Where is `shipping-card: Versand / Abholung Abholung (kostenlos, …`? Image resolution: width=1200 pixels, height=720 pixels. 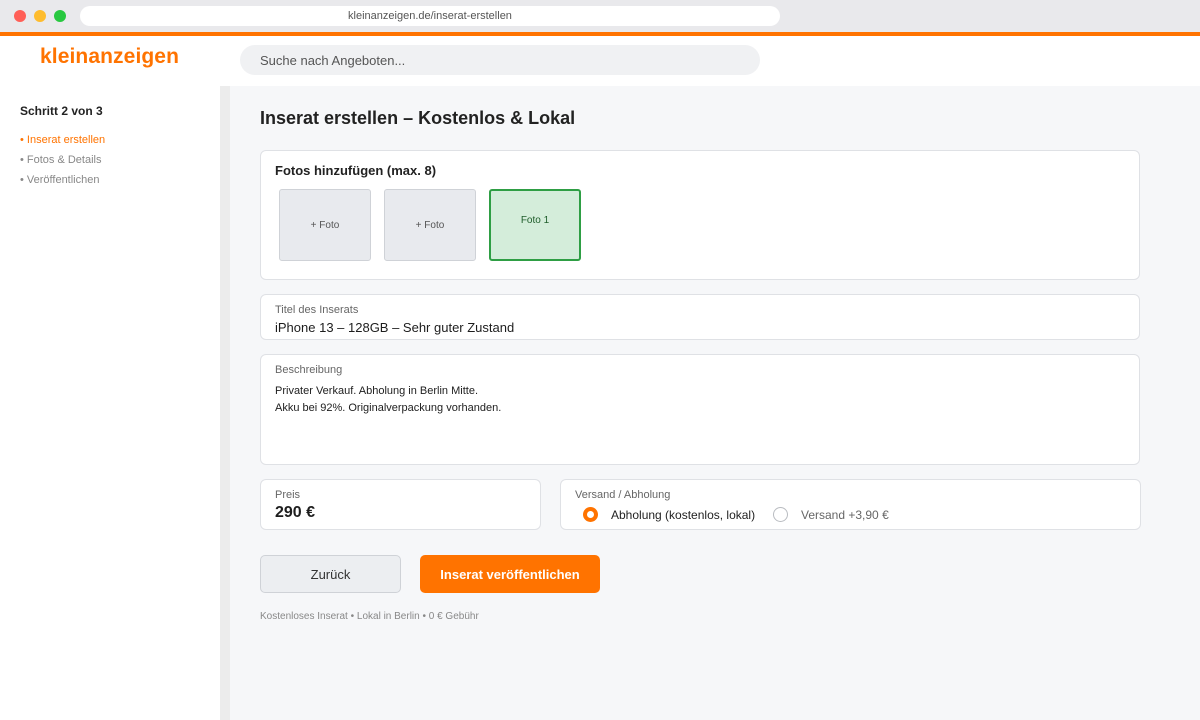 shipping-card: Versand / Abholung Abholung (kostenlos, … is located at coordinates (850, 504).